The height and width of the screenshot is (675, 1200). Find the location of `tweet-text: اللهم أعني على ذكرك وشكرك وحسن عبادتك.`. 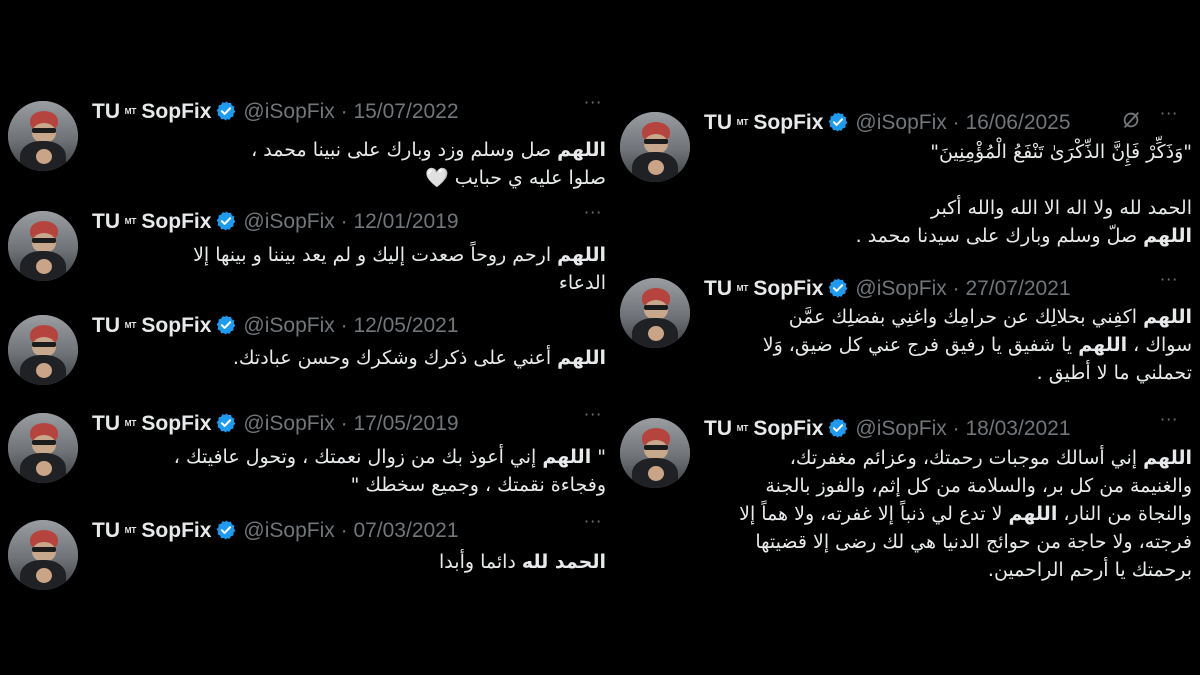

tweet-text: اللهم أعني على ذكرك وشكرك وحسن عبادتك. is located at coordinates (350, 358).